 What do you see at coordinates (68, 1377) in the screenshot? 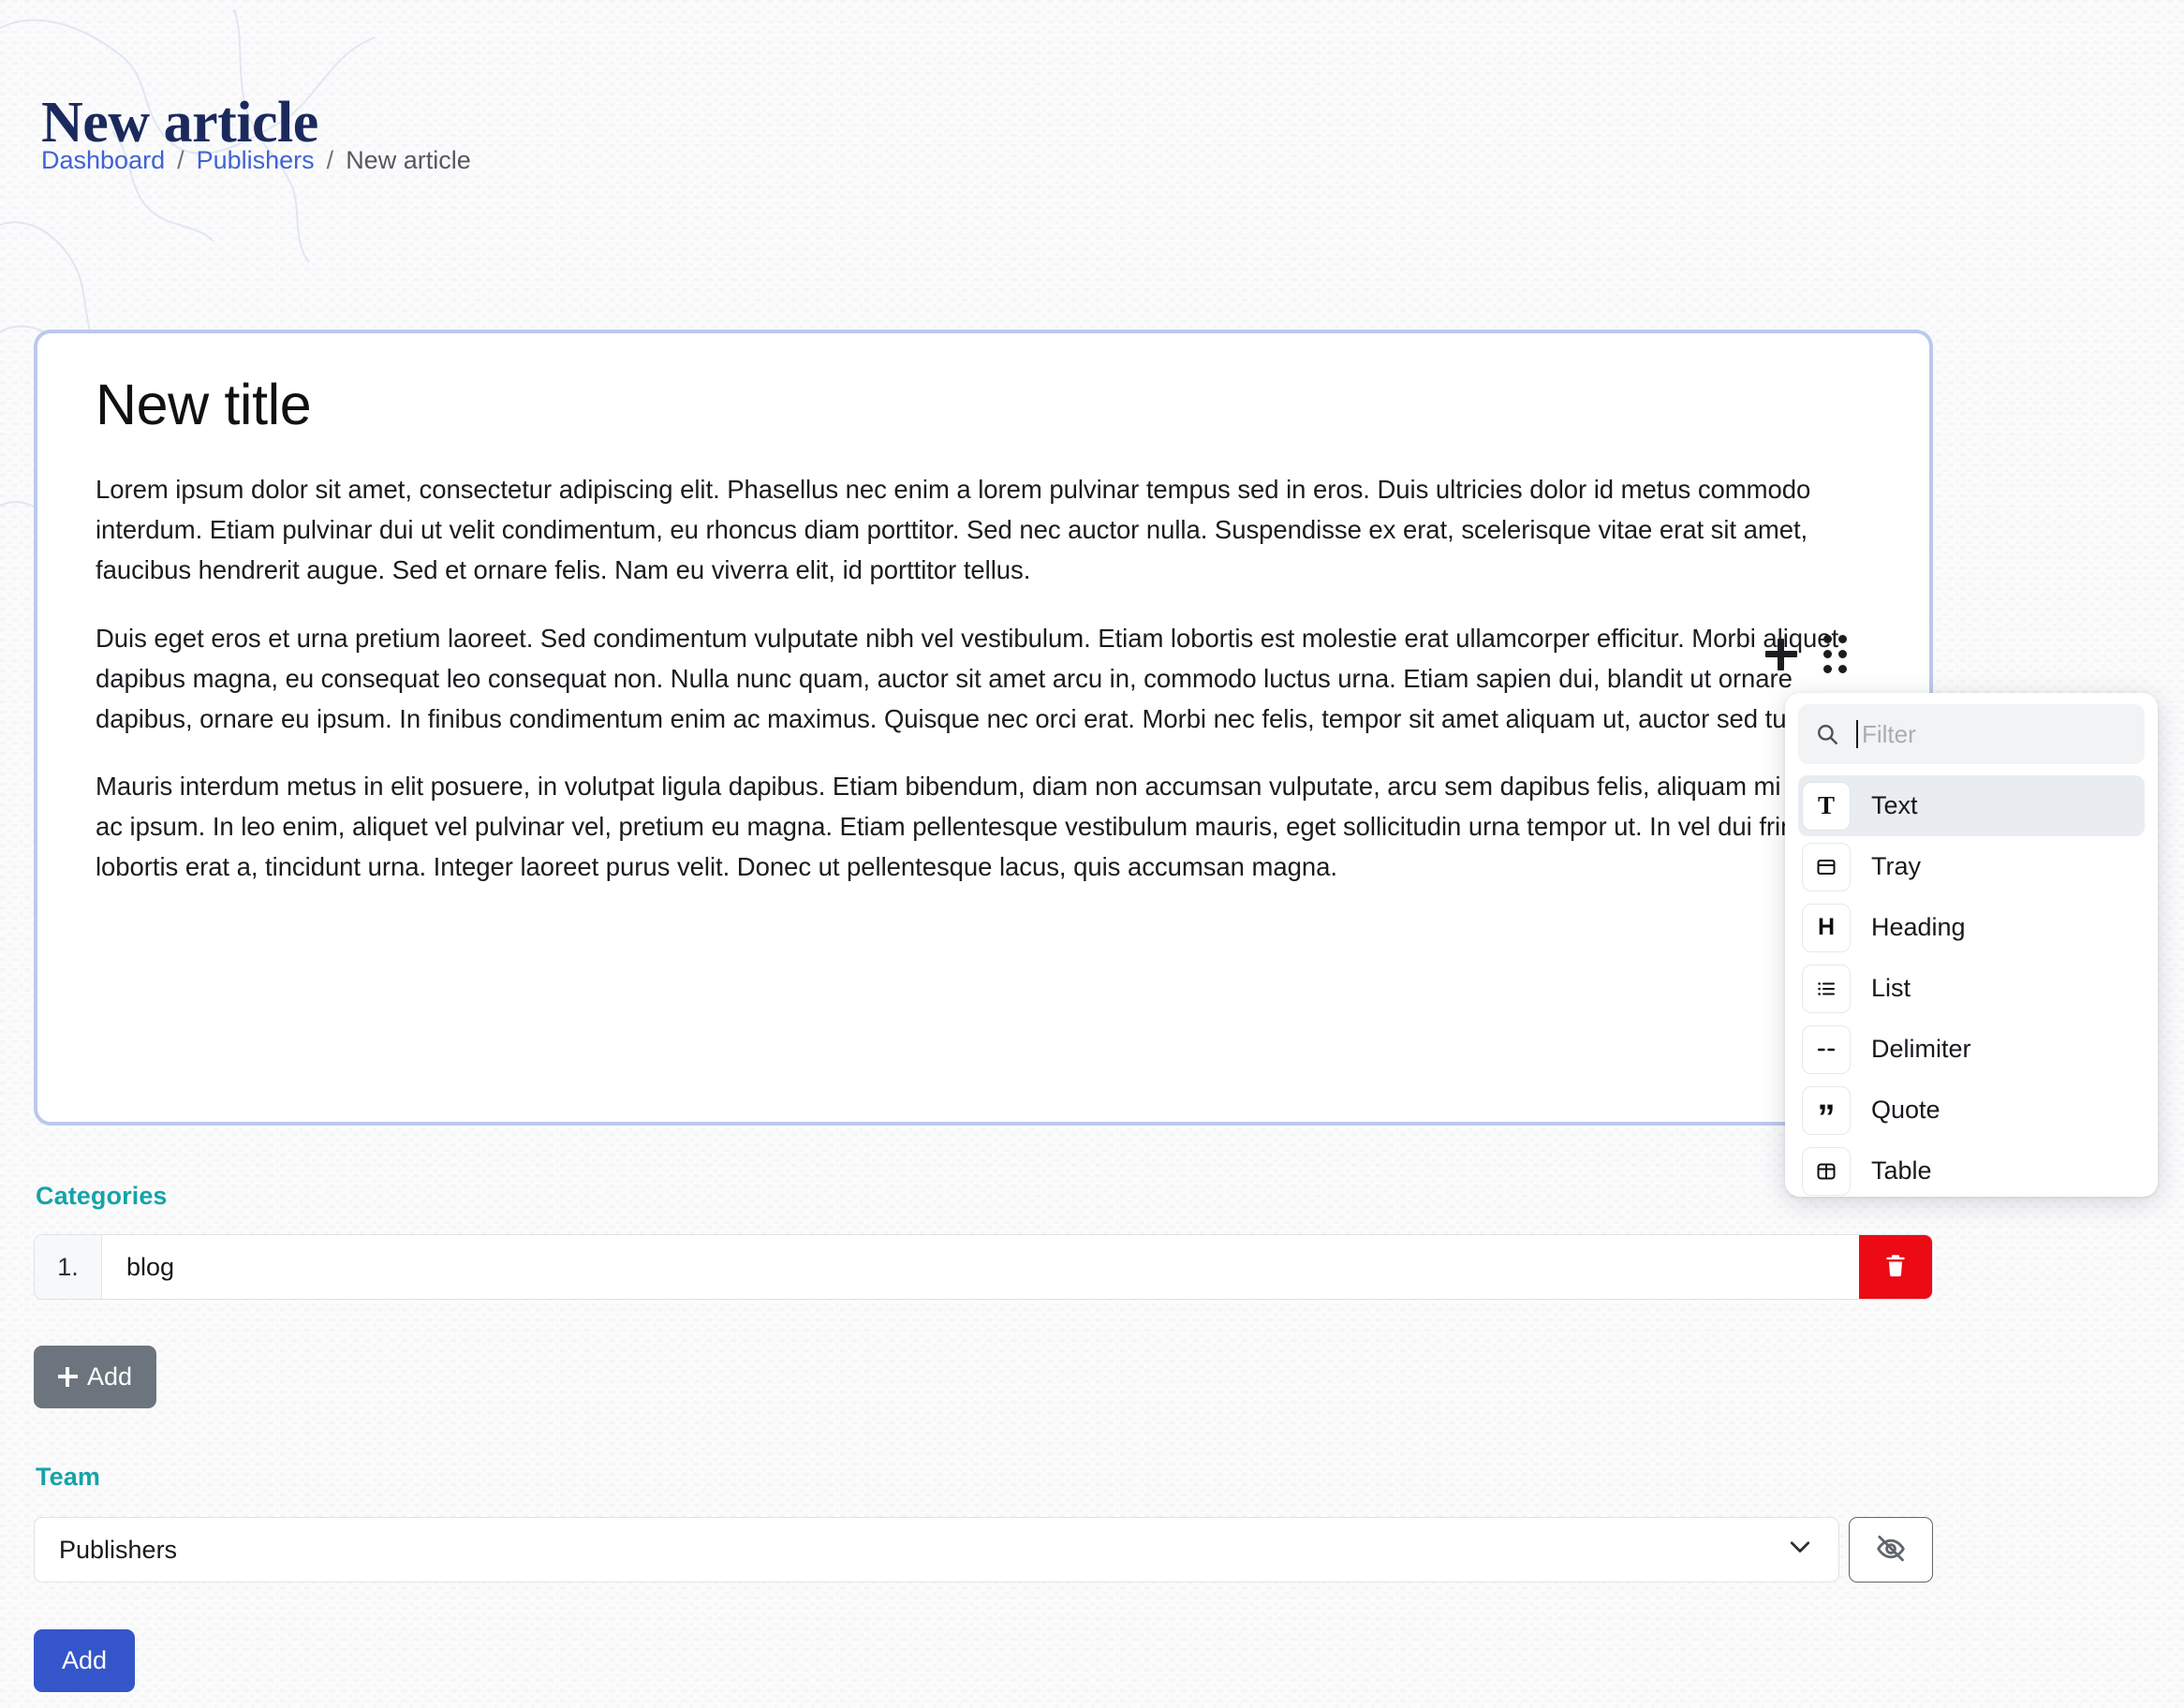
I see `plus-icon` at bounding box center [68, 1377].